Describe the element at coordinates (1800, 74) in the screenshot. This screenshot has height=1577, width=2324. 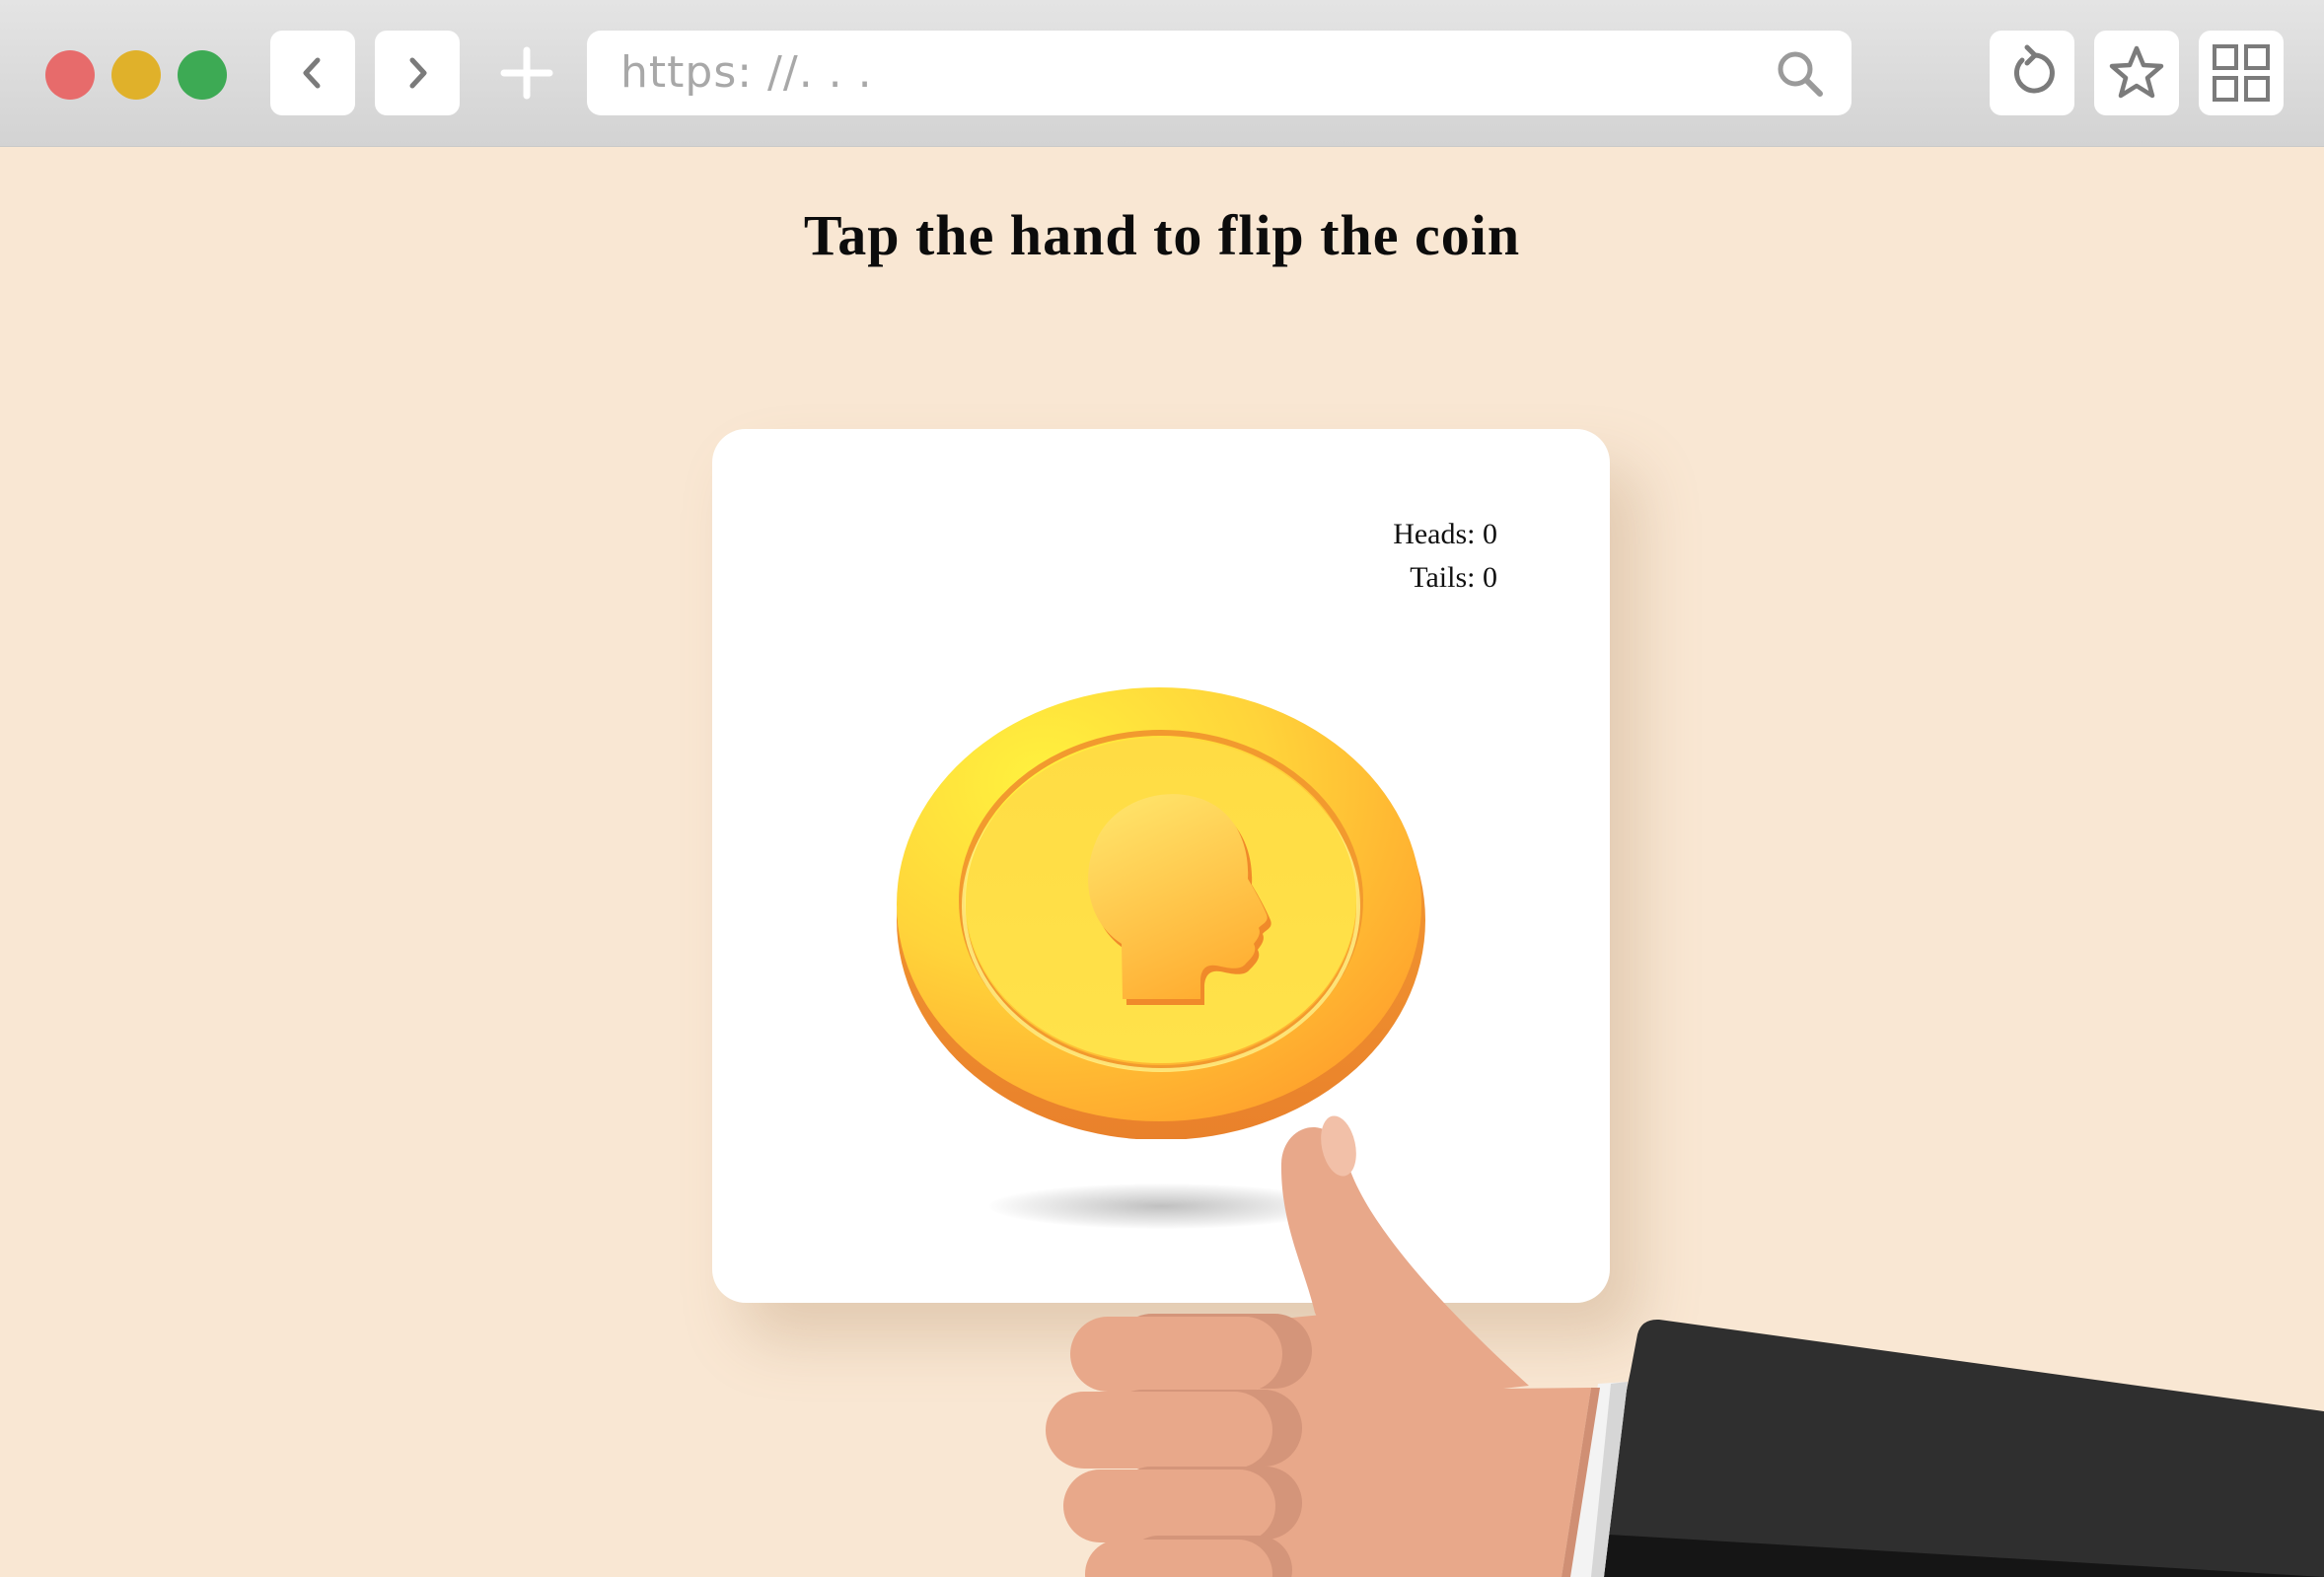
I see `search-icon` at that location.